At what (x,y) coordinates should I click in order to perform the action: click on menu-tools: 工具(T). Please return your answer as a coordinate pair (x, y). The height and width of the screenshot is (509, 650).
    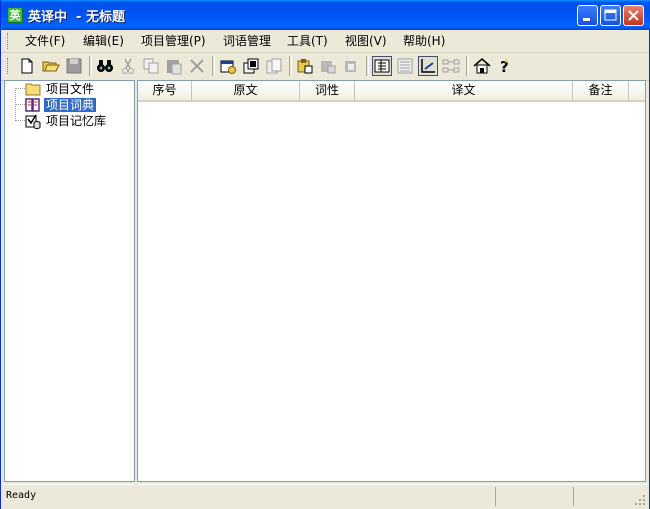
    Looking at the image, I should click on (307, 41).